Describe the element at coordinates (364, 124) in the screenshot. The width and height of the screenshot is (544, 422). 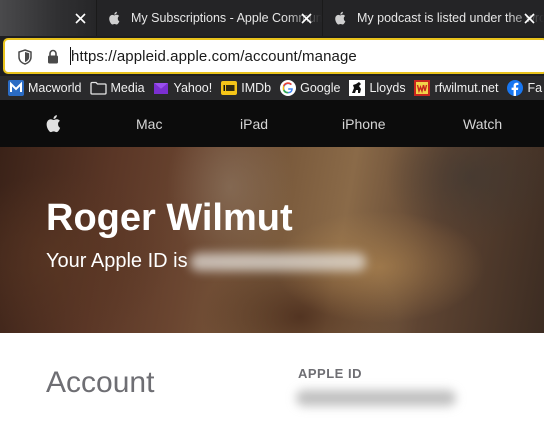
I see `nav-item-iphone: iPhone` at that location.